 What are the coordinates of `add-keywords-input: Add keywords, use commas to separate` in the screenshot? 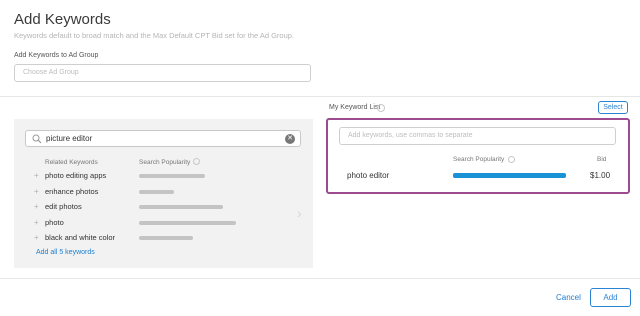 It's located at (477, 136).